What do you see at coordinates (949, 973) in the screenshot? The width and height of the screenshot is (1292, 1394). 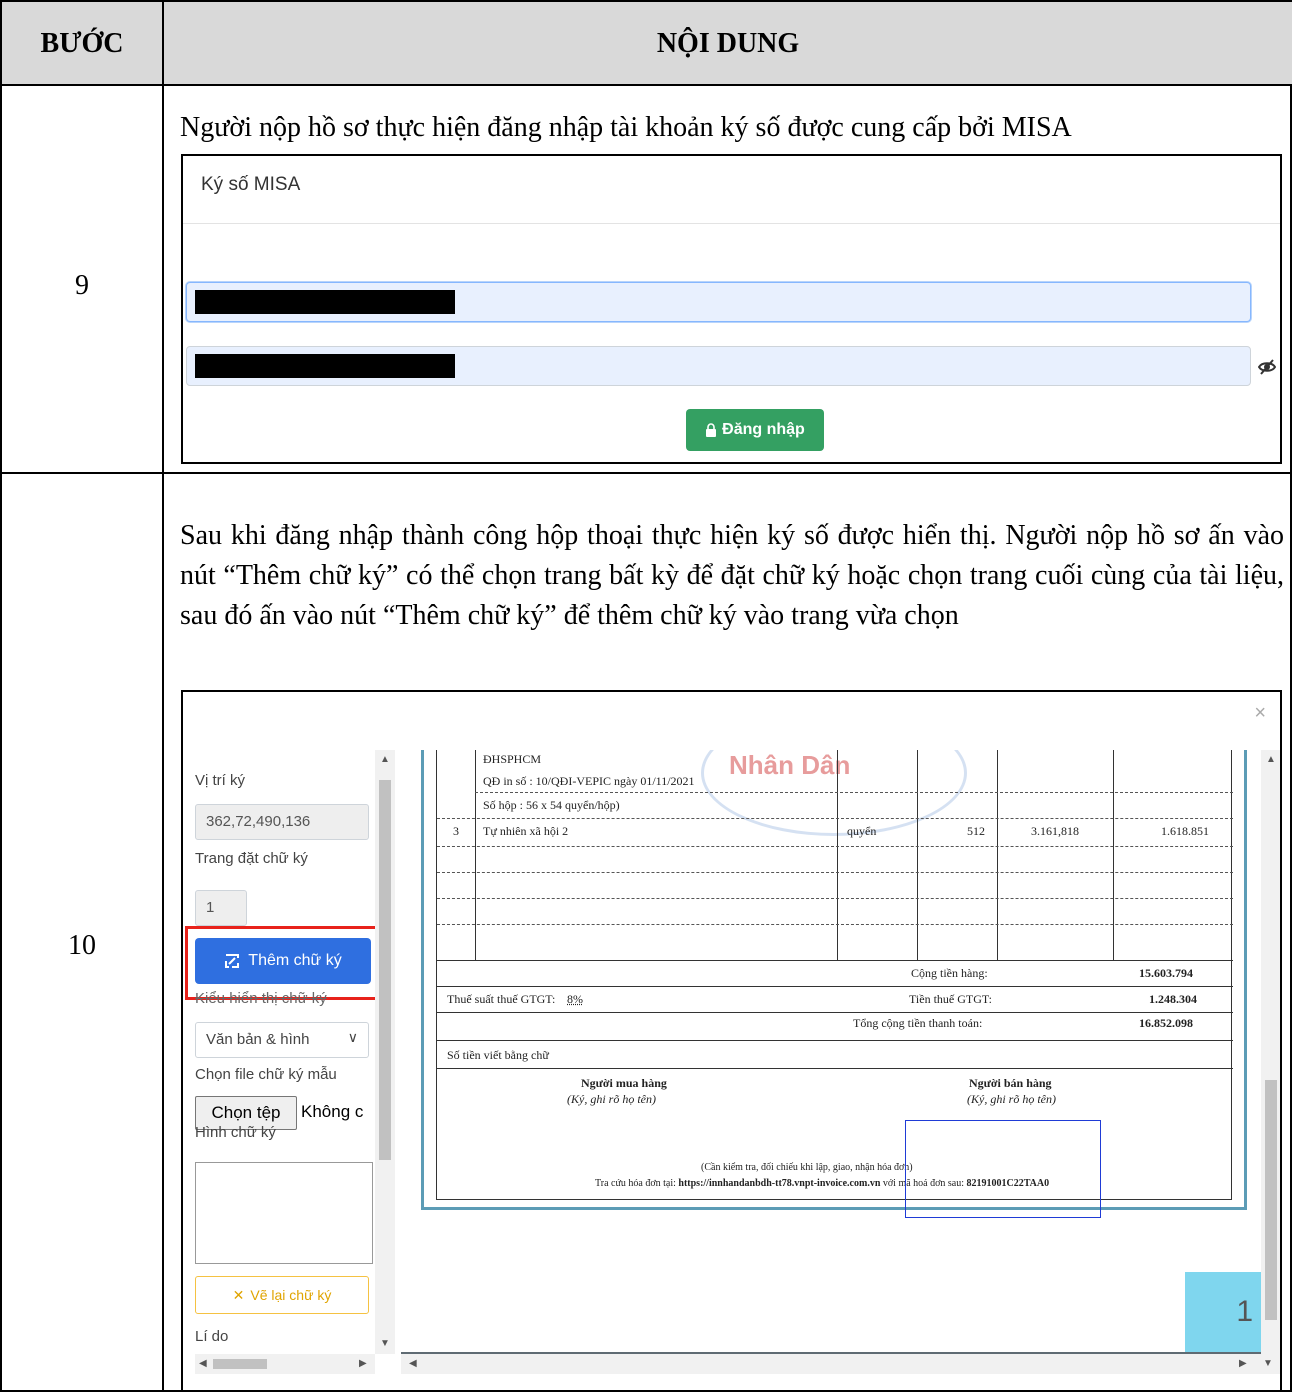 I see `subtotal-label: Cộng tiền hàng:` at bounding box center [949, 973].